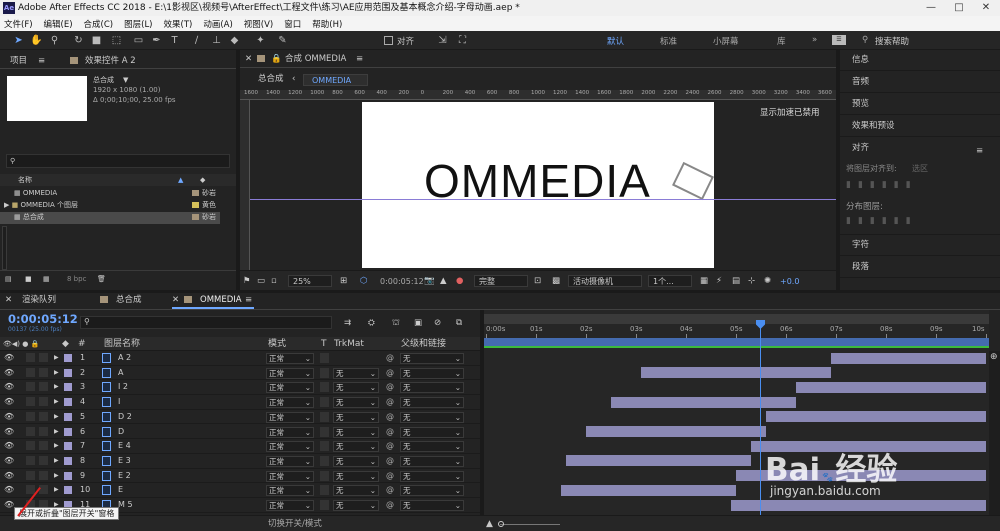 Image resolution: width=1000 pixels, height=531 pixels. Describe the element at coordinates (41, 61) in the screenshot. I see `project-menu-icon: ≡` at that location.